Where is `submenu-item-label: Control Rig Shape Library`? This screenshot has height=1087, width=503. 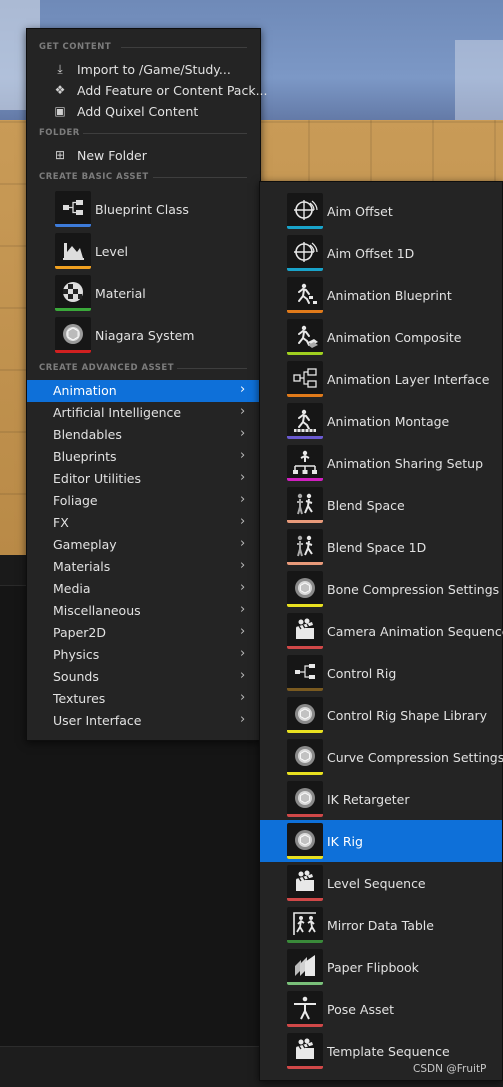 submenu-item-label: Control Rig Shape Library is located at coordinates (407, 715).